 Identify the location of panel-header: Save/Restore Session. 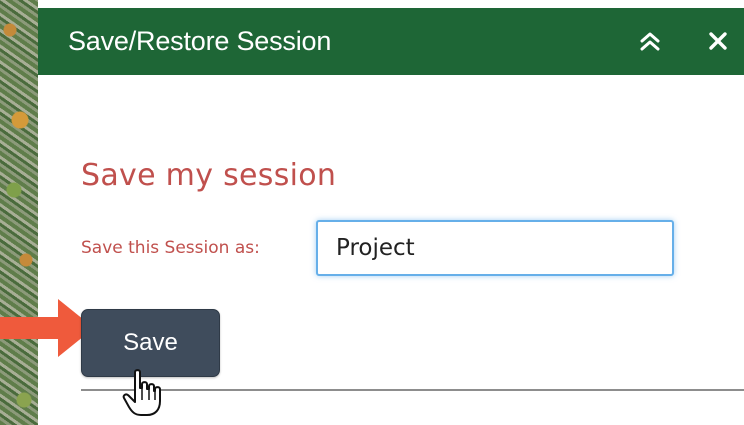
(391, 41).